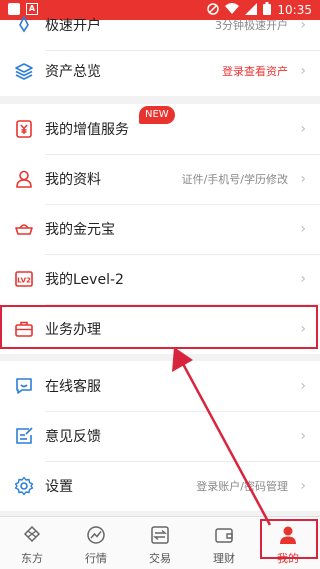 This screenshot has width=320, height=569. Describe the element at coordinates (224, 558) in the screenshot. I see `tab-label: 理财` at that location.